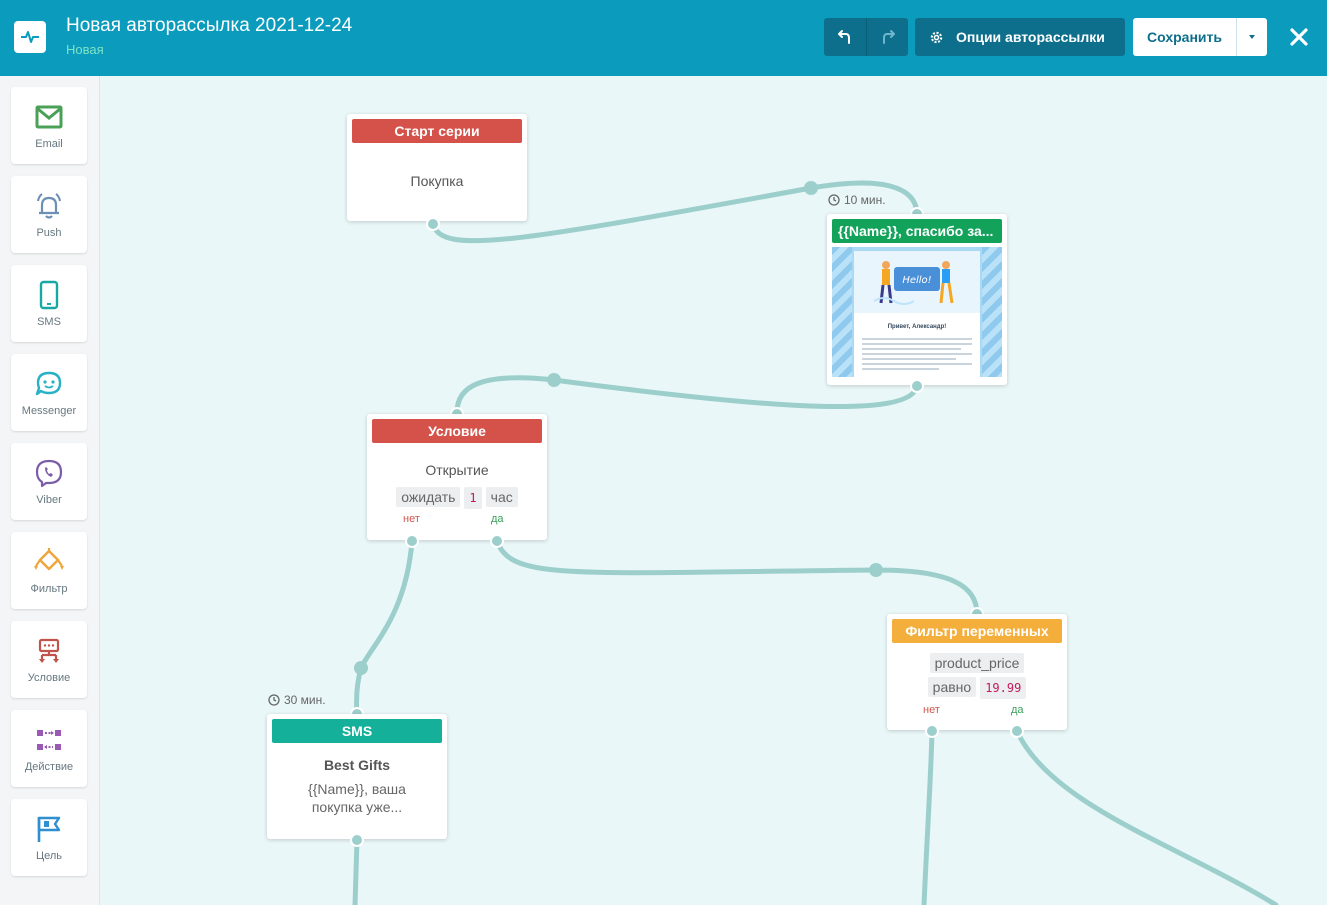 The image size is (1327, 905). What do you see at coordinates (49, 499) in the screenshot?
I see `tool-label: Viber` at bounding box center [49, 499].